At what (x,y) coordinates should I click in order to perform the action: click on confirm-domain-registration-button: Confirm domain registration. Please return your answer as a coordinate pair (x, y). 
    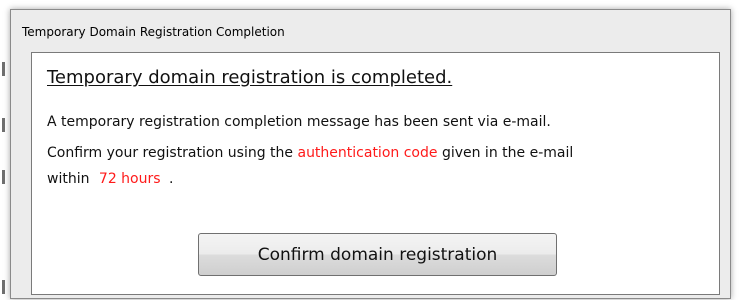
    Looking at the image, I should click on (377, 254).